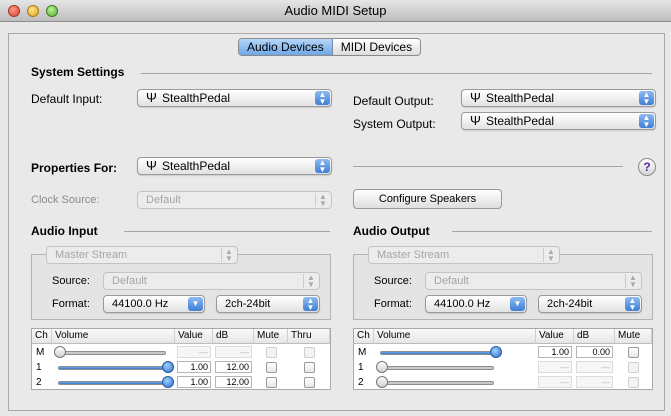 This screenshot has width=671, height=416. Describe the element at coordinates (154, 304) in the screenshot. I see `input-rate-popup: 44100.0 Hz ▼` at that location.